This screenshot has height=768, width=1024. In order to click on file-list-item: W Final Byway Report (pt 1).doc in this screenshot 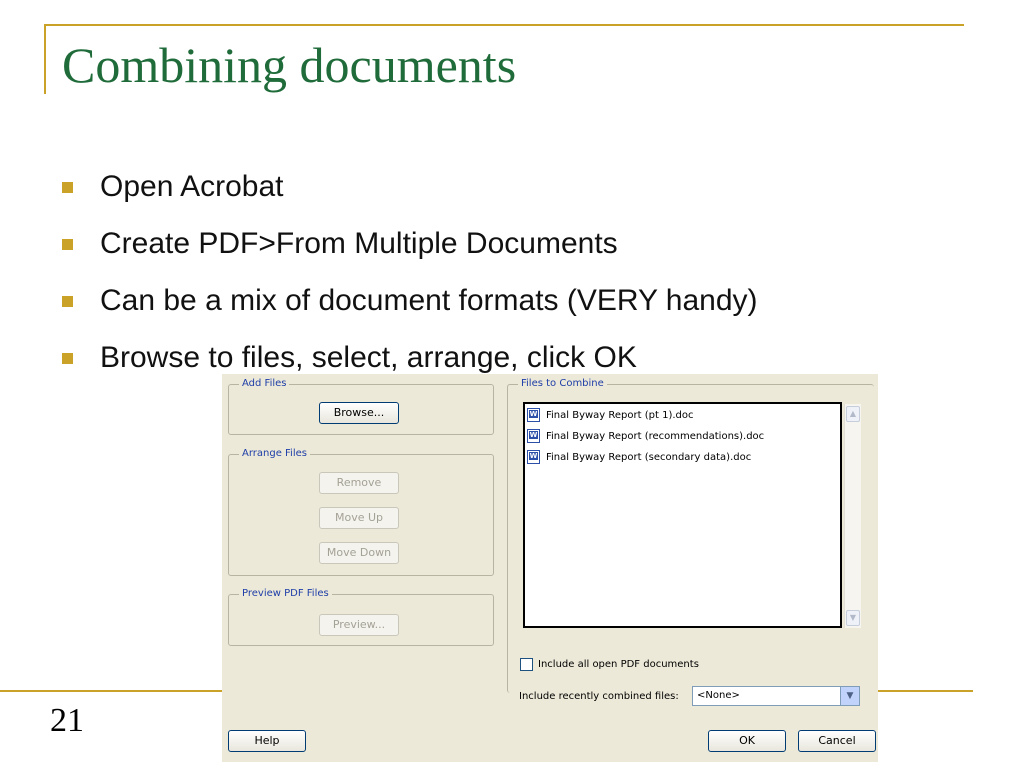, I will do `click(610, 415)`.